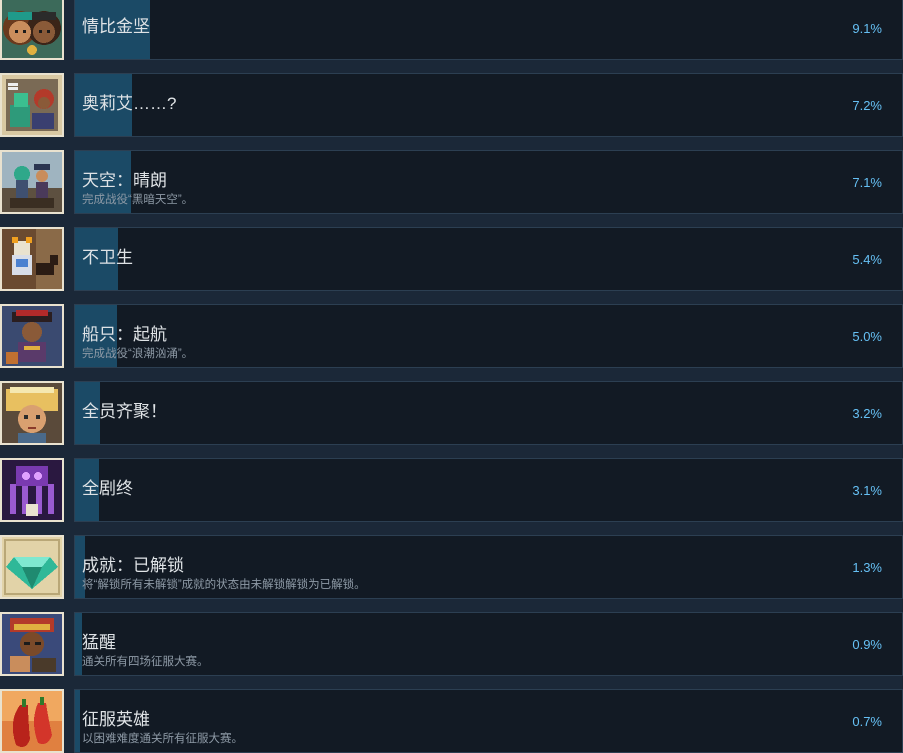 This screenshot has width=903, height=753. Describe the element at coordinates (107, 257) in the screenshot. I see `achievement-title: 不卫生` at that location.